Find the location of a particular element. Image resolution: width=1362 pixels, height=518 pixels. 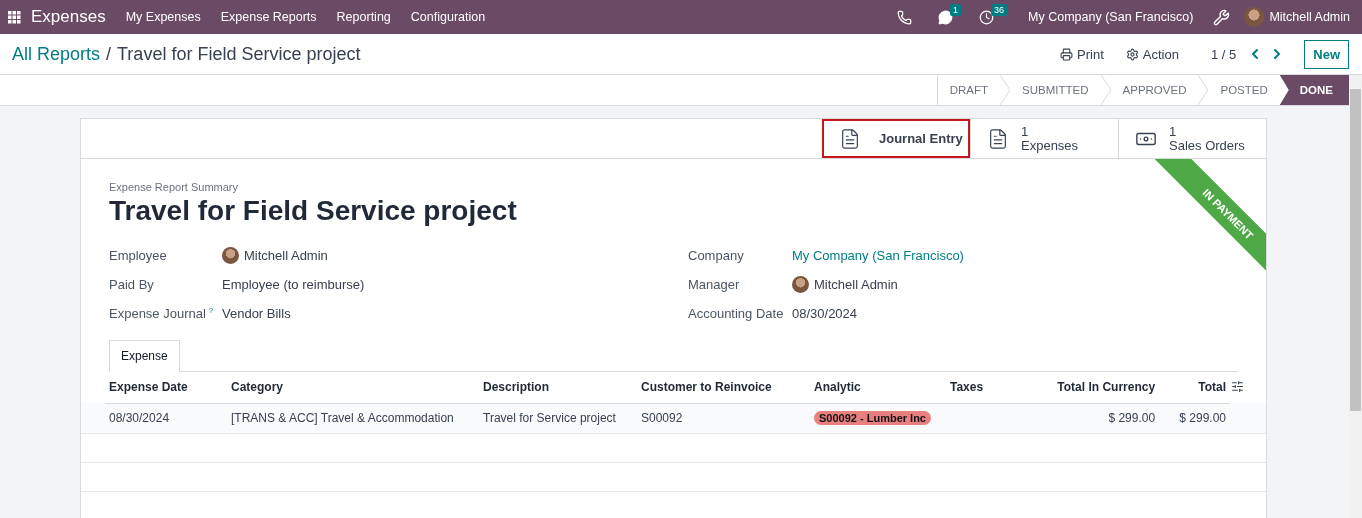

user-name: Mitchell Admin is located at coordinates (1309, 17).